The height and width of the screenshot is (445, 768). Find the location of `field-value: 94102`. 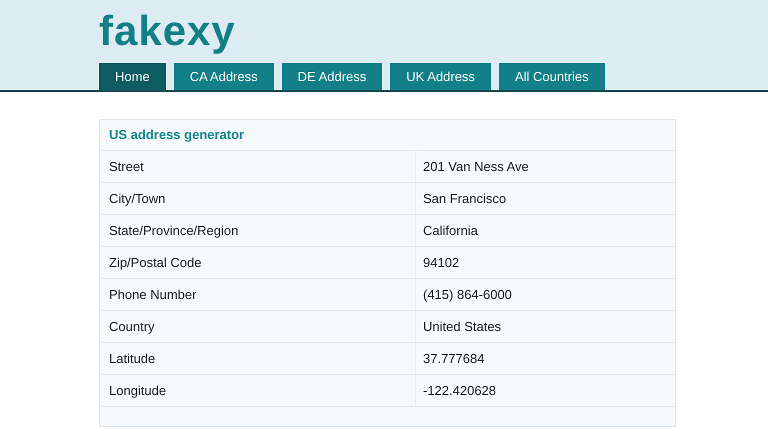

field-value: 94102 is located at coordinates (441, 263).